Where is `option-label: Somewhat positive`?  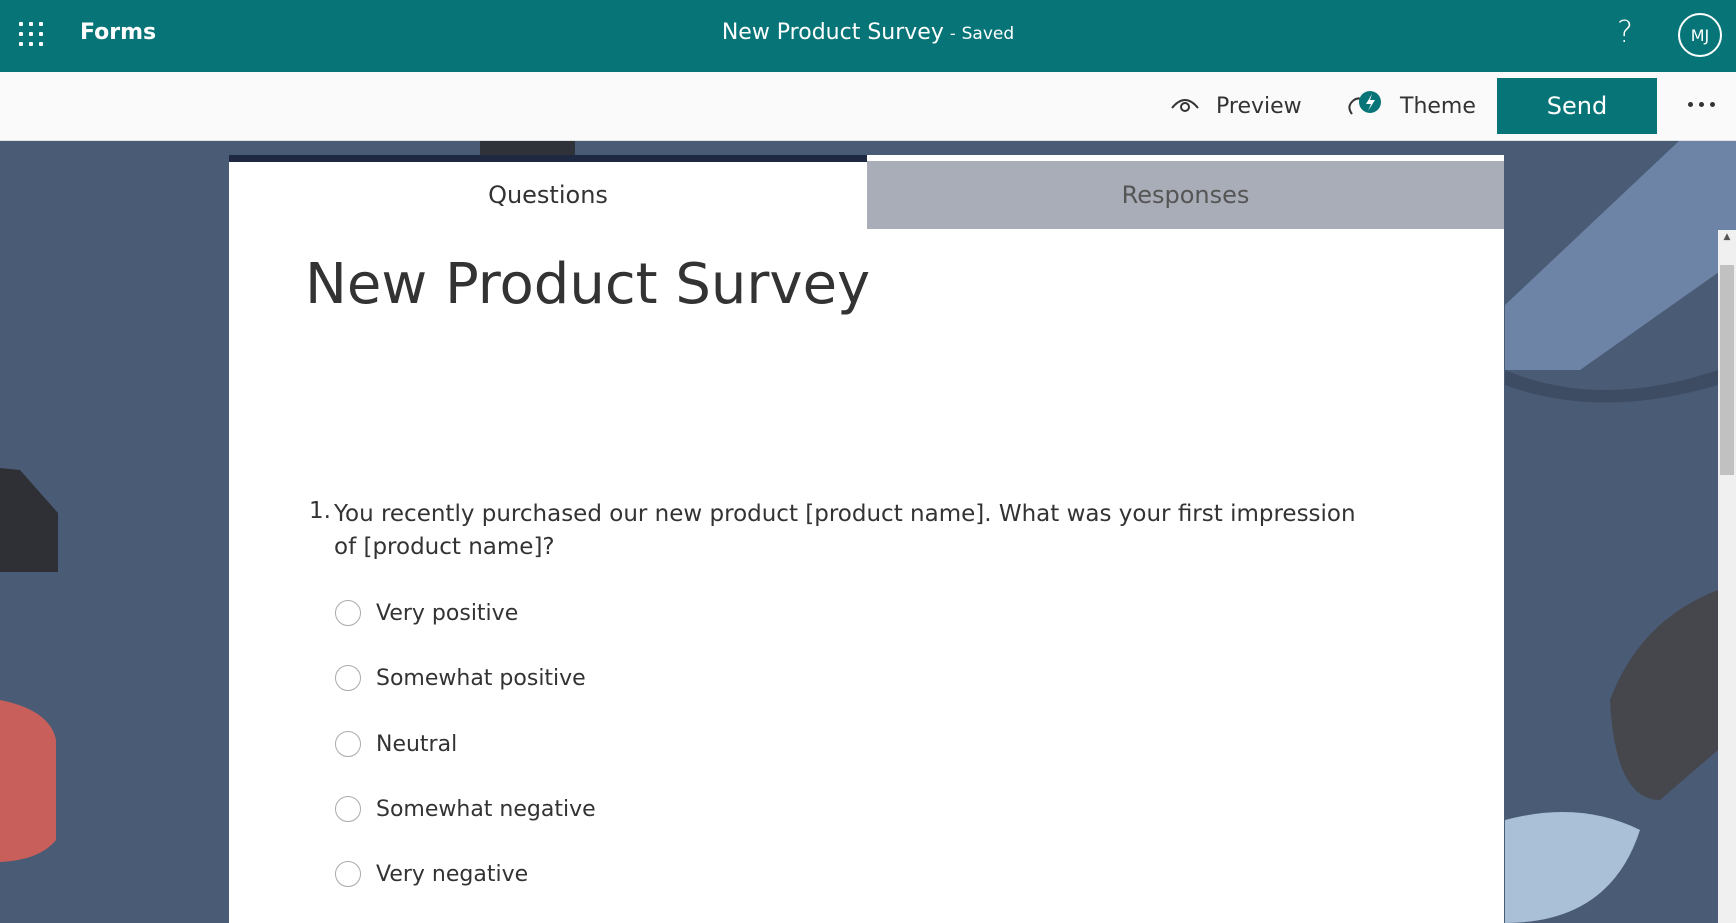
option-label: Somewhat positive is located at coordinates (481, 678).